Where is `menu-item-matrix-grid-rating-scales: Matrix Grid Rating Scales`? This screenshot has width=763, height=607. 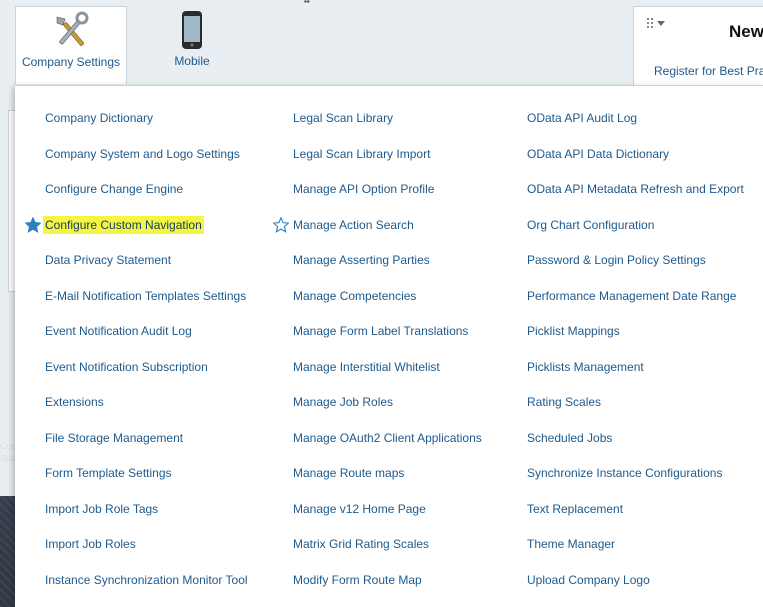 menu-item-matrix-grid-rating-scales: Matrix Grid Rating Scales is located at coordinates (361, 544).